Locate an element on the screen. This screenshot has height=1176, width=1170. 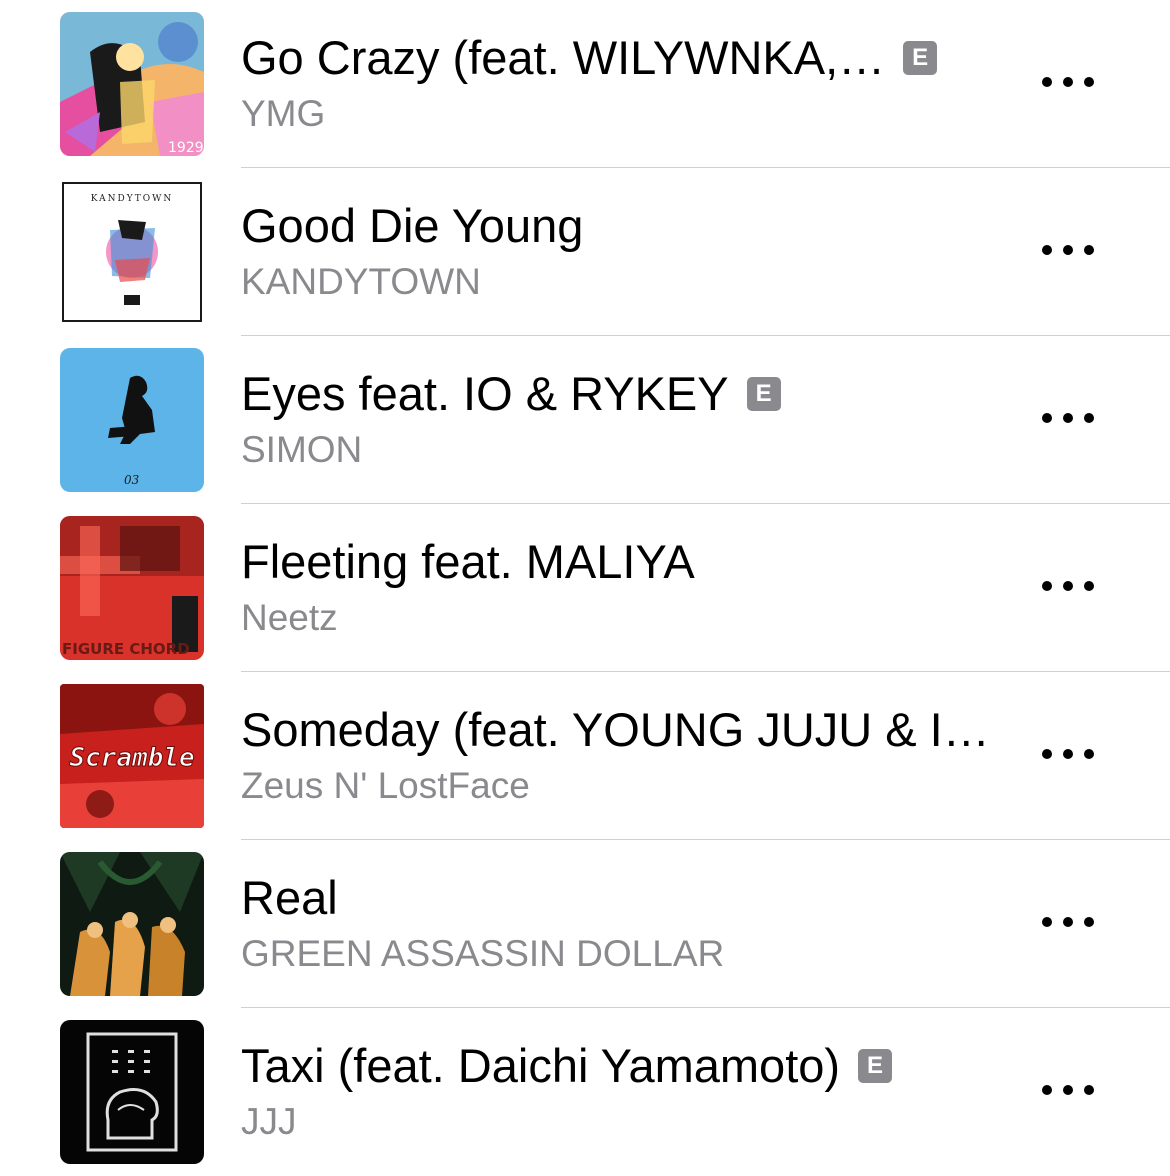
track-text: Eyes feat. IO & RYKEY E SIMON is located at coordinates (631, 420).